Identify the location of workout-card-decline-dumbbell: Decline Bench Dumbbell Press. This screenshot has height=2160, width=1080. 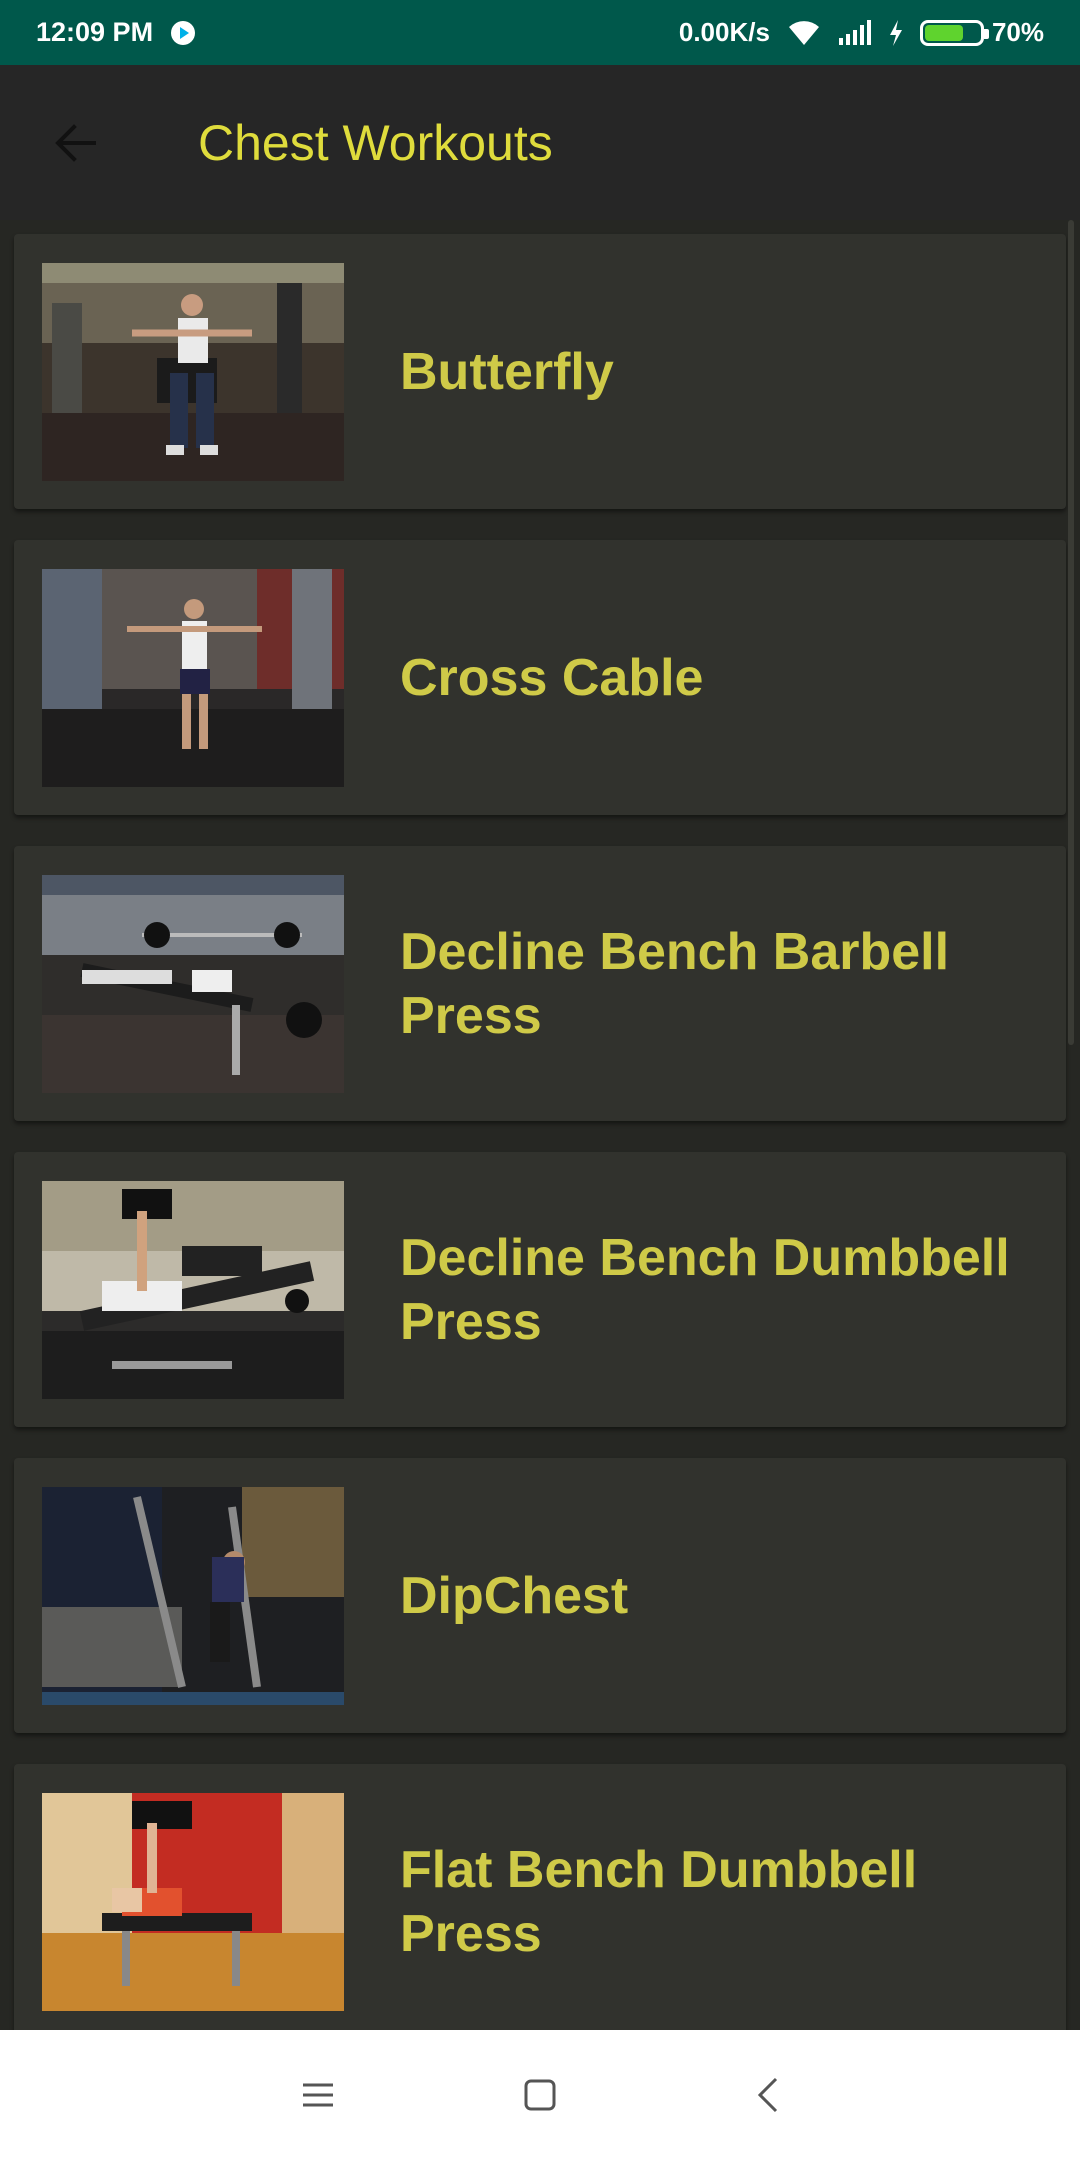
(540, 1289).